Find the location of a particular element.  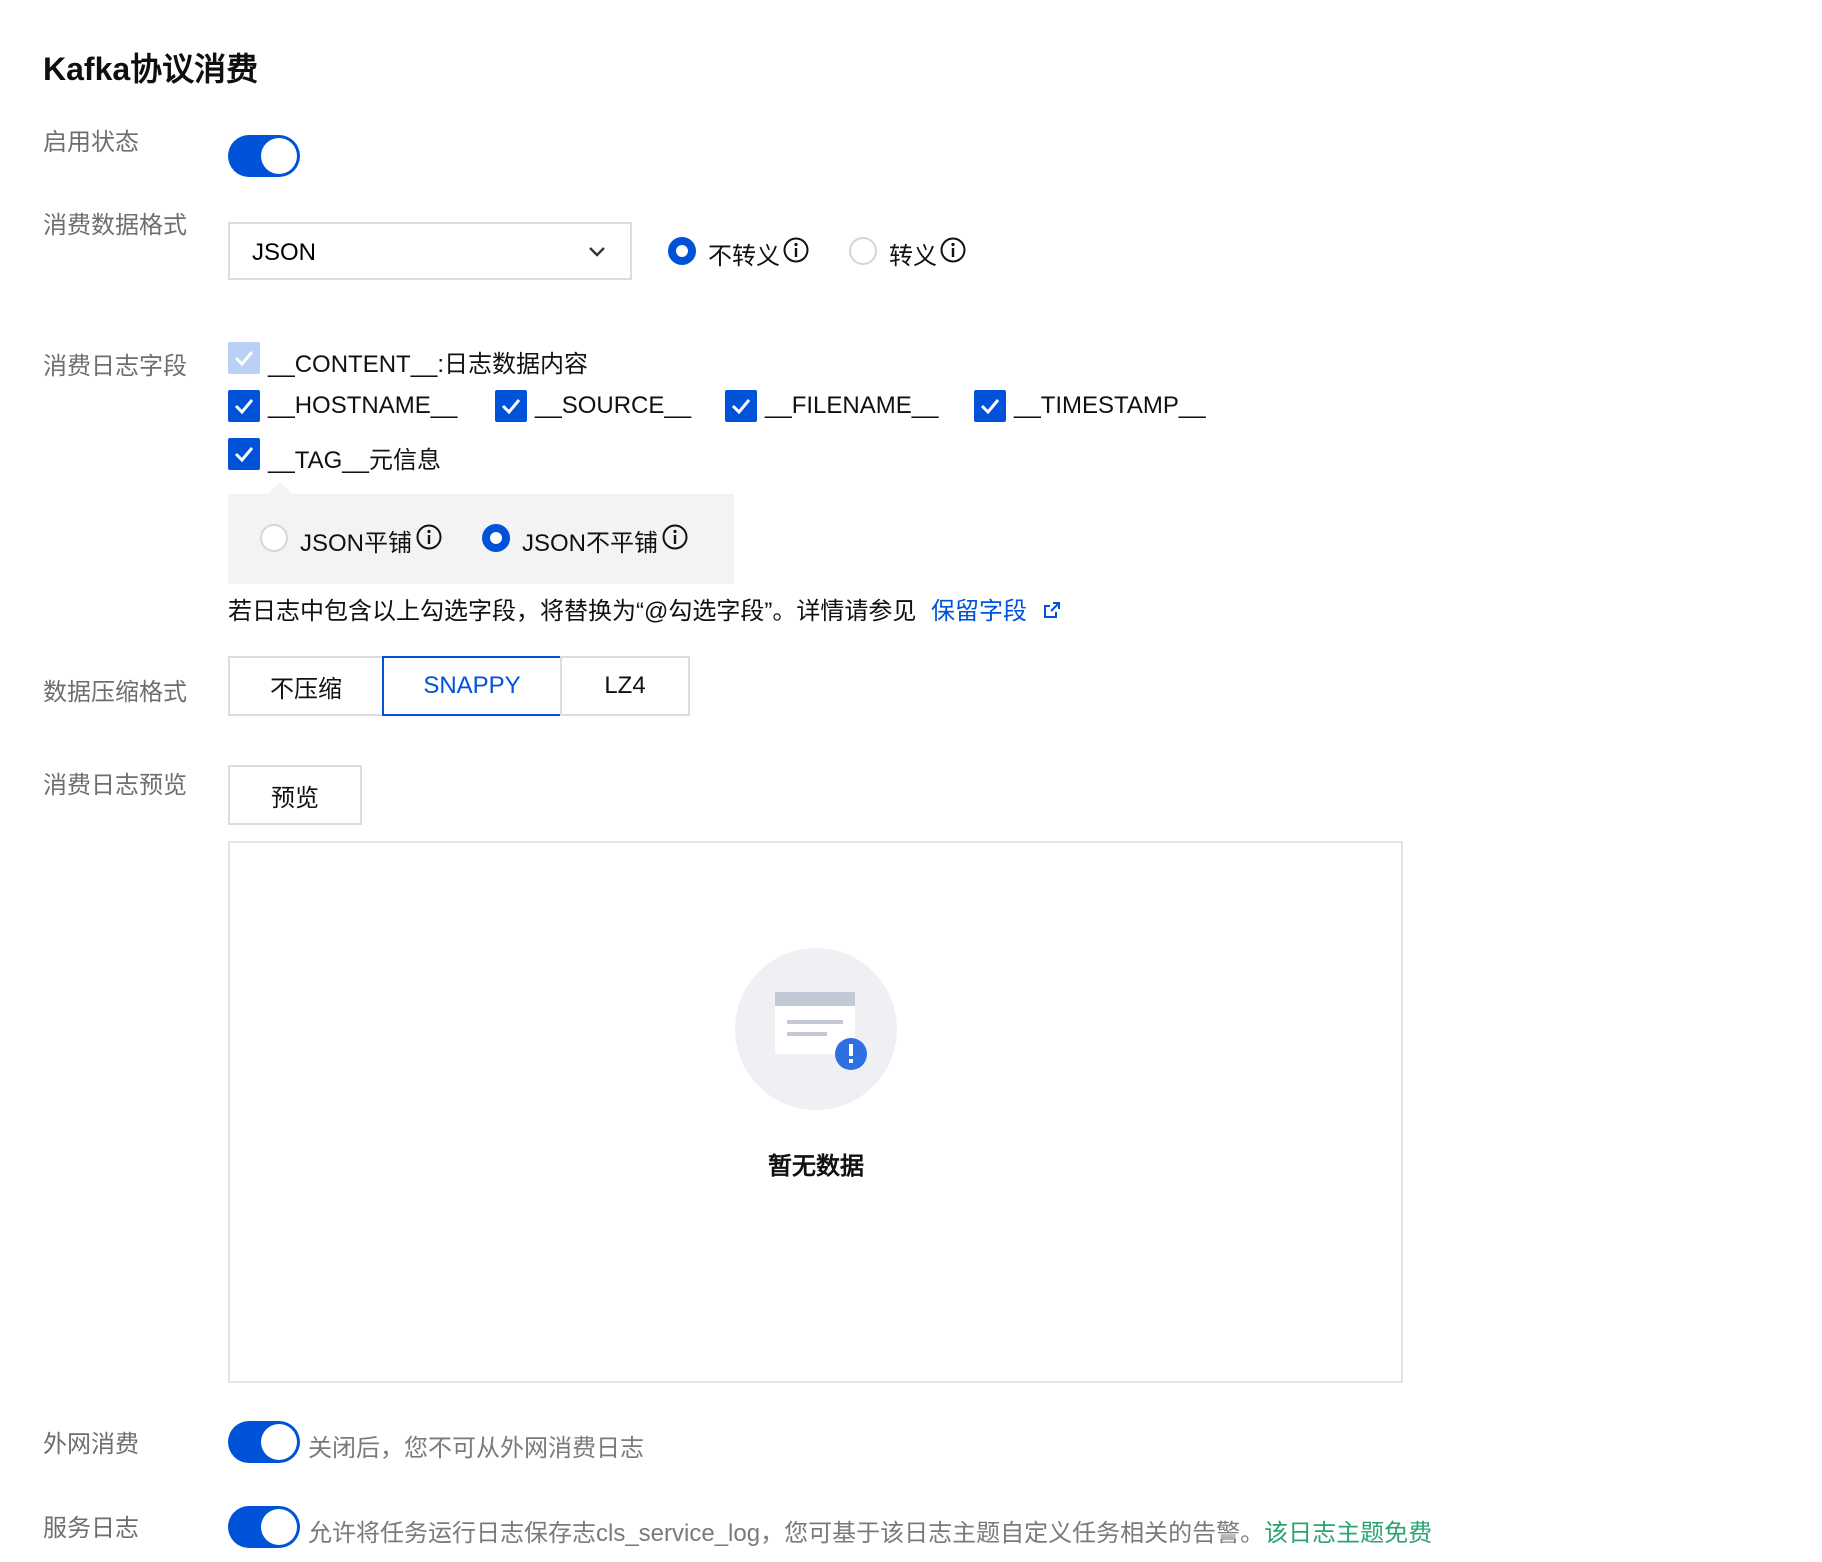

checkbox-timestamp-label: __TIMESTAMP__ is located at coordinates (1110, 405).